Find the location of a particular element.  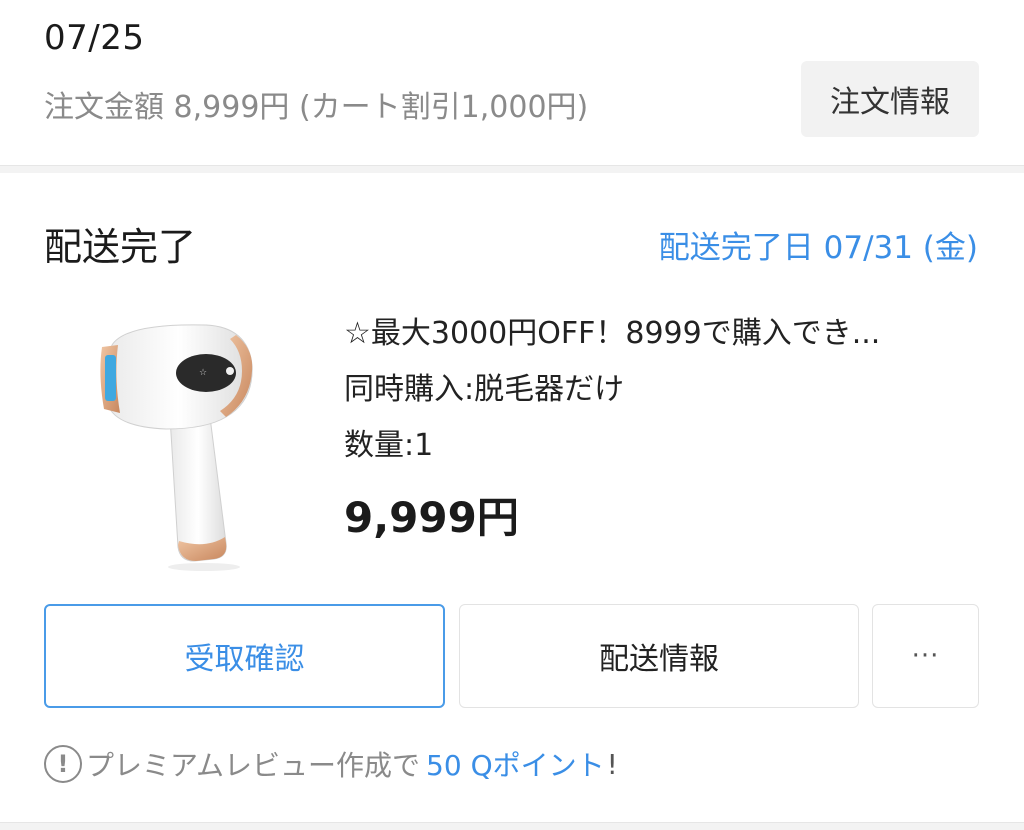

product-image: ☆ is located at coordinates (186, 445).